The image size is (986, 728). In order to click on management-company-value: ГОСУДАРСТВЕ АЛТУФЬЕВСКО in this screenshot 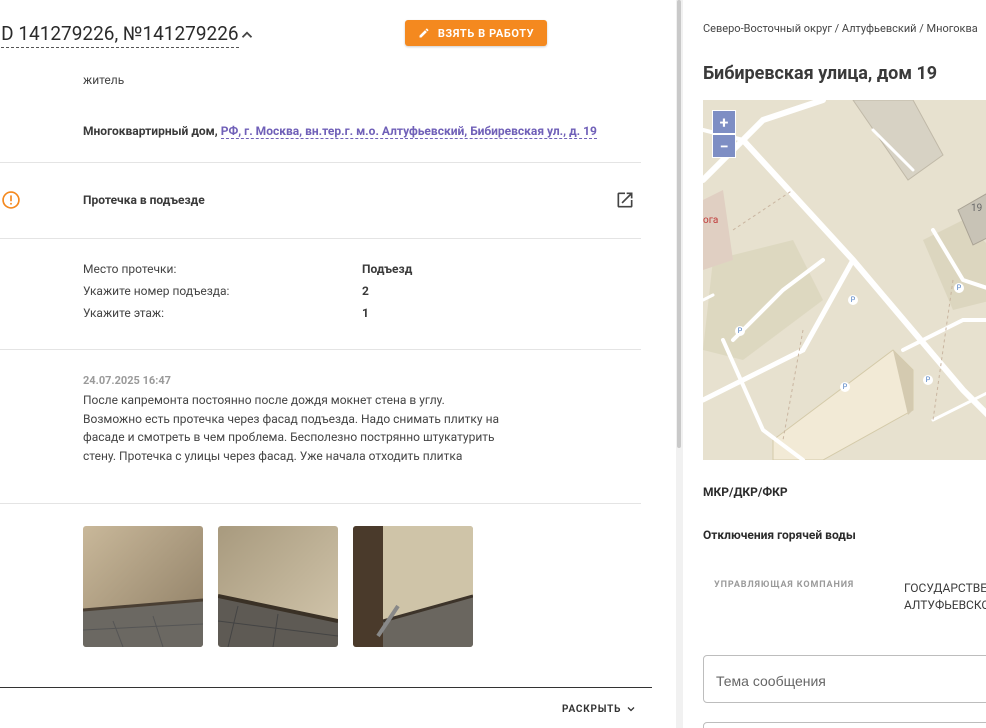, I will do `click(945, 597)`.